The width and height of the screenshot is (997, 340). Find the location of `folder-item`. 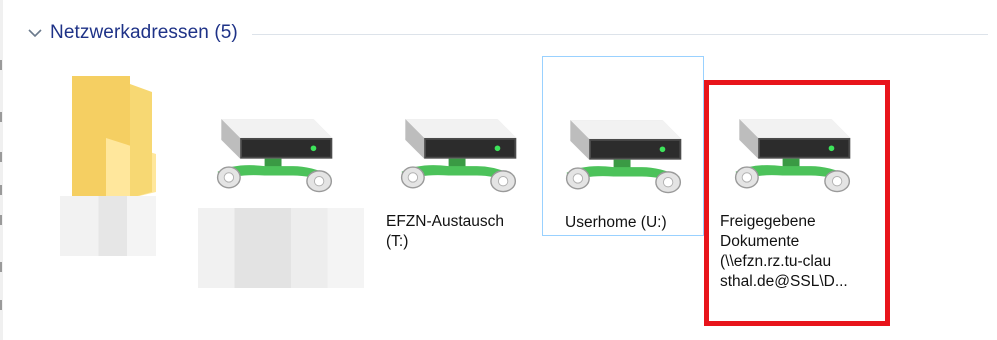

folder-item is located at coordinates (113, 164).